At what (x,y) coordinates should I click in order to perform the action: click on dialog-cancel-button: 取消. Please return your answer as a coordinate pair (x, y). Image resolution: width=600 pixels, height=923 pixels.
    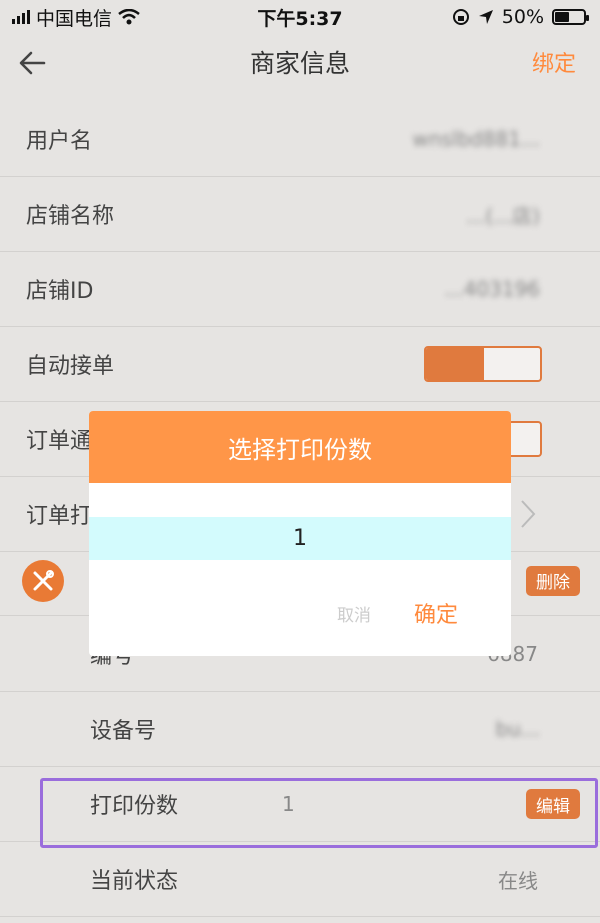
    Looking at the image, I should click on (354, 613).